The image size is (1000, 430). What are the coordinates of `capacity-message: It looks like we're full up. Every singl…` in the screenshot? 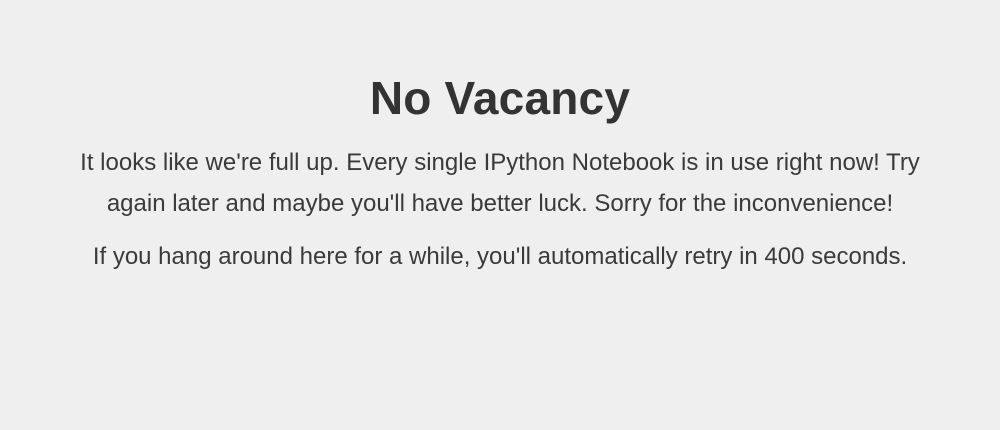 It's located at (500, 183).